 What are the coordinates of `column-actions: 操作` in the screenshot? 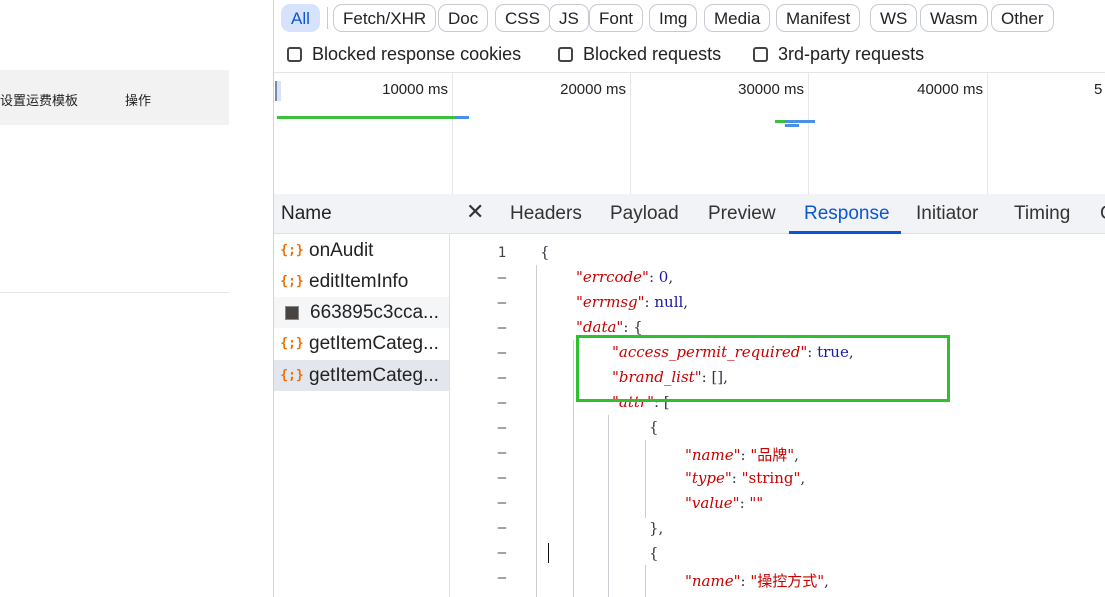 It's located at (138, 101).